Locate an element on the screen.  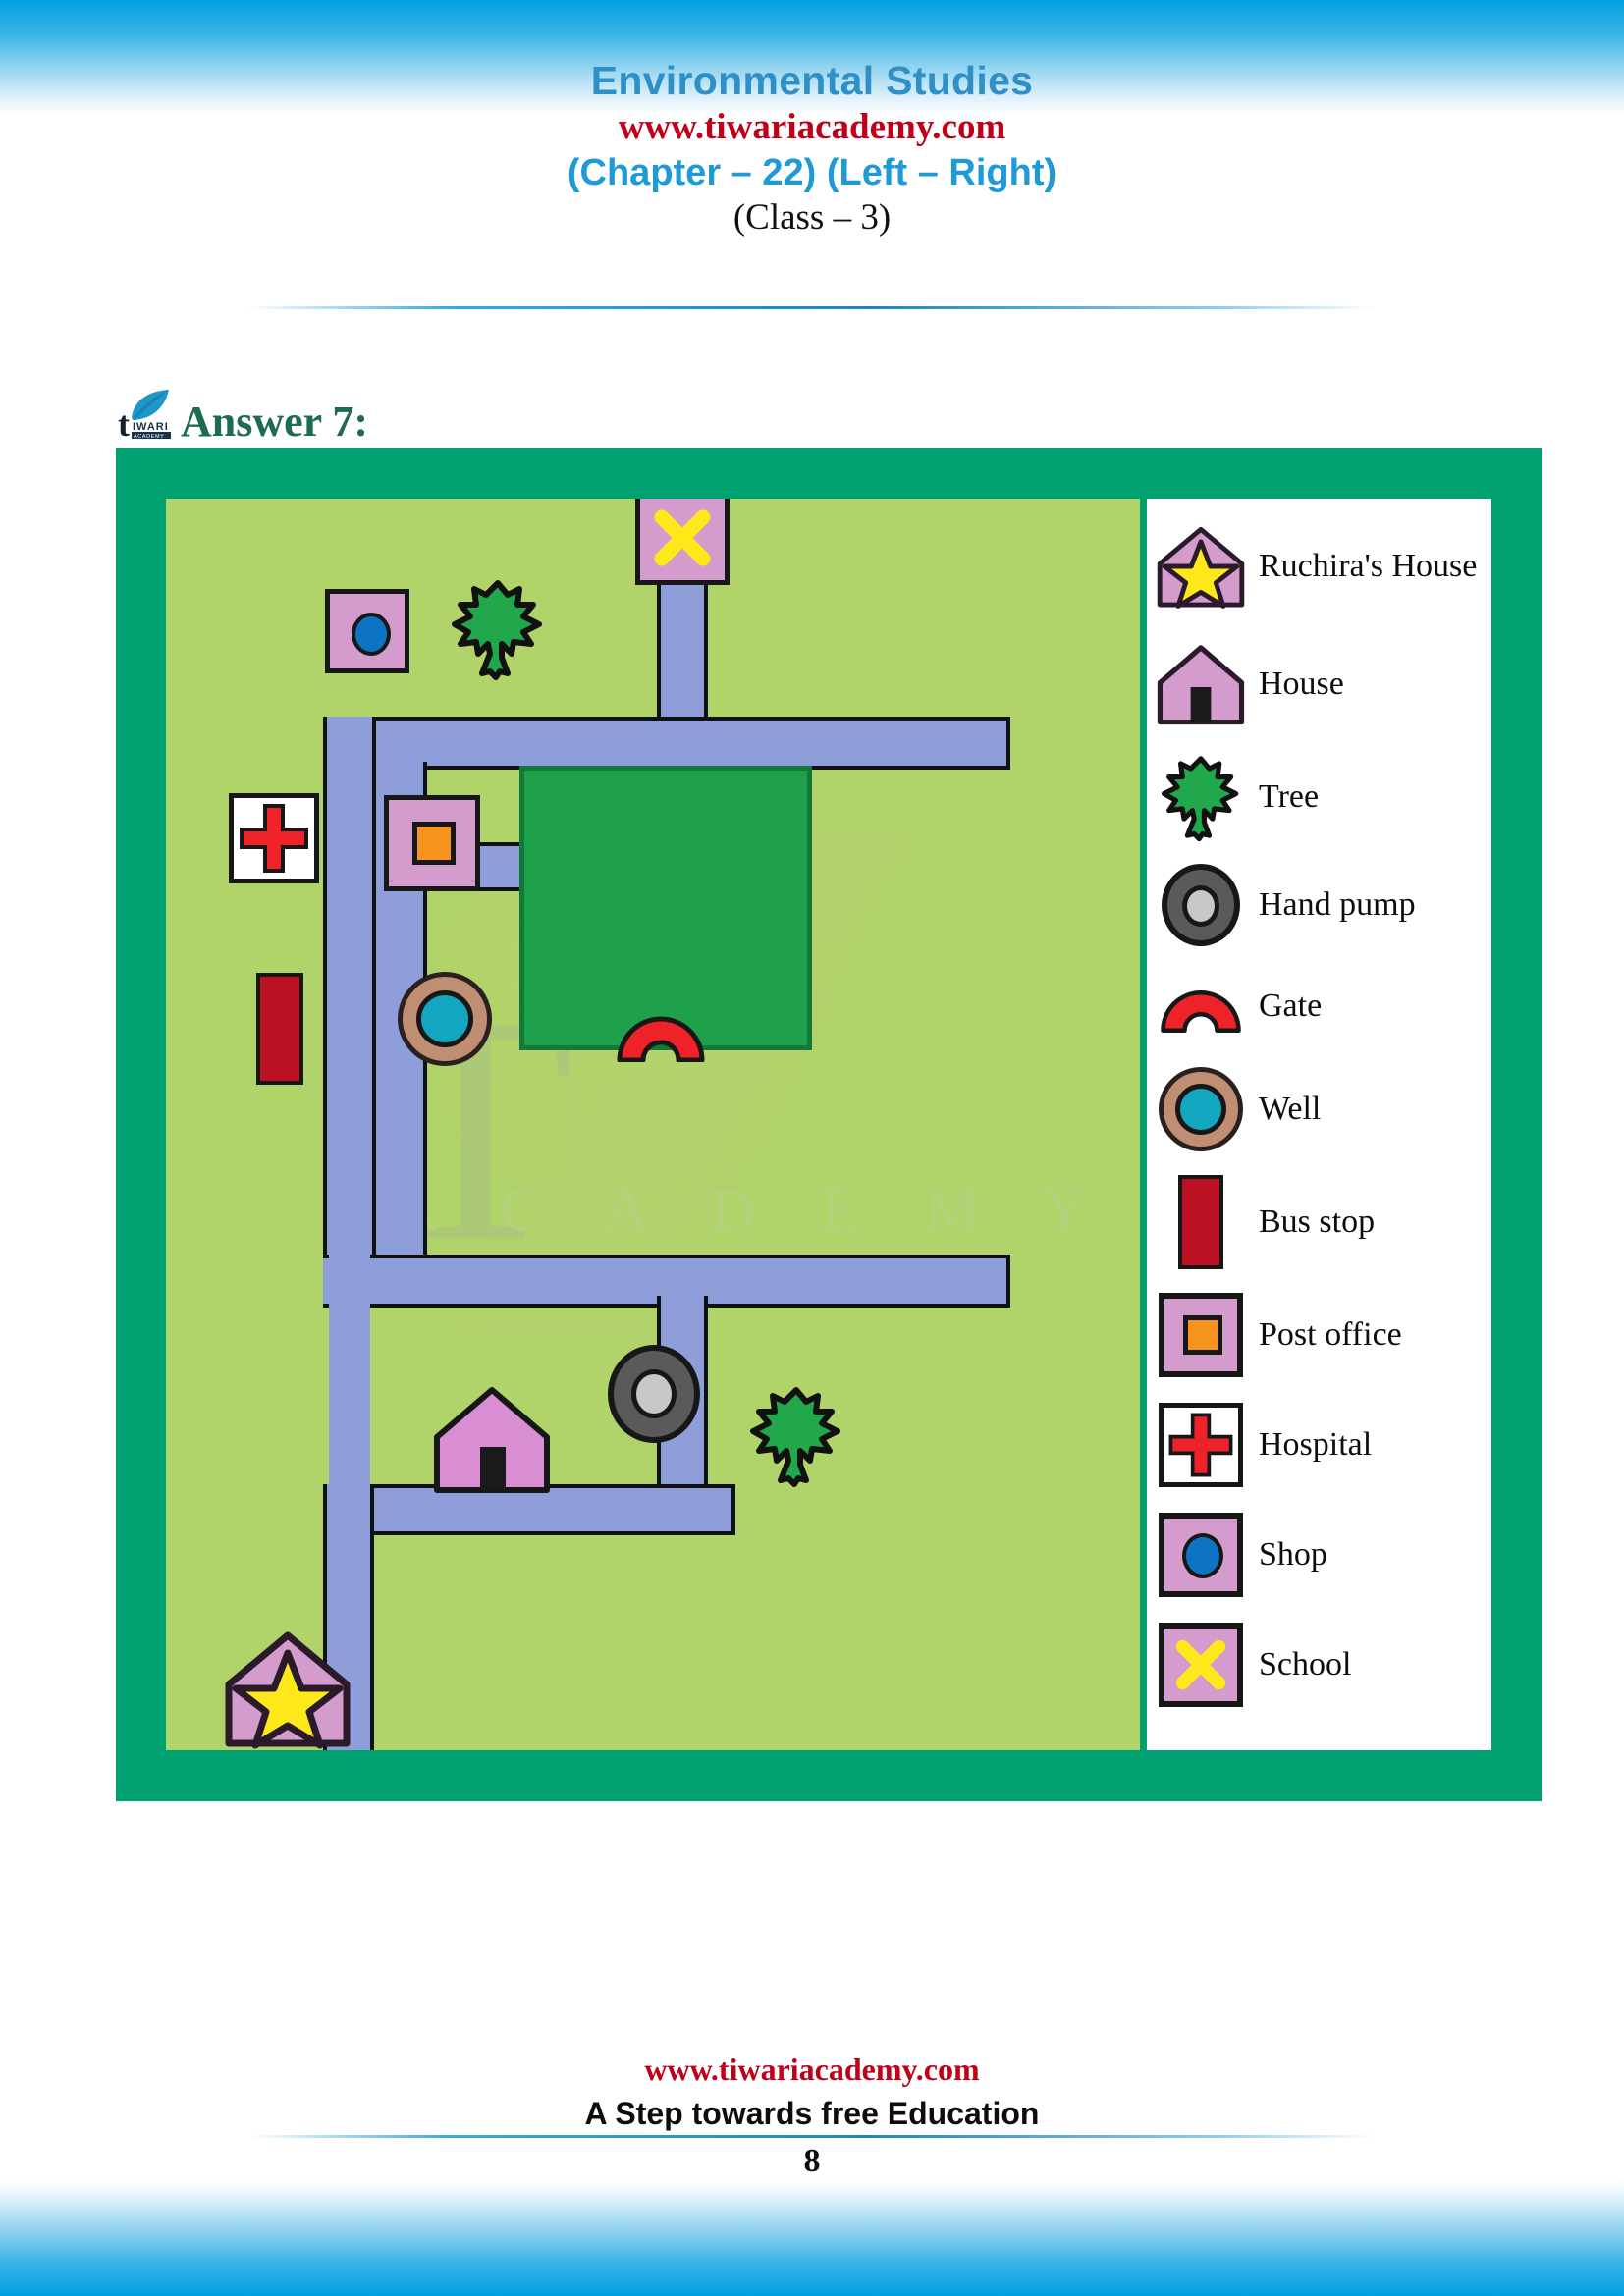
well-rim is located at coordinates (1201, 1109).